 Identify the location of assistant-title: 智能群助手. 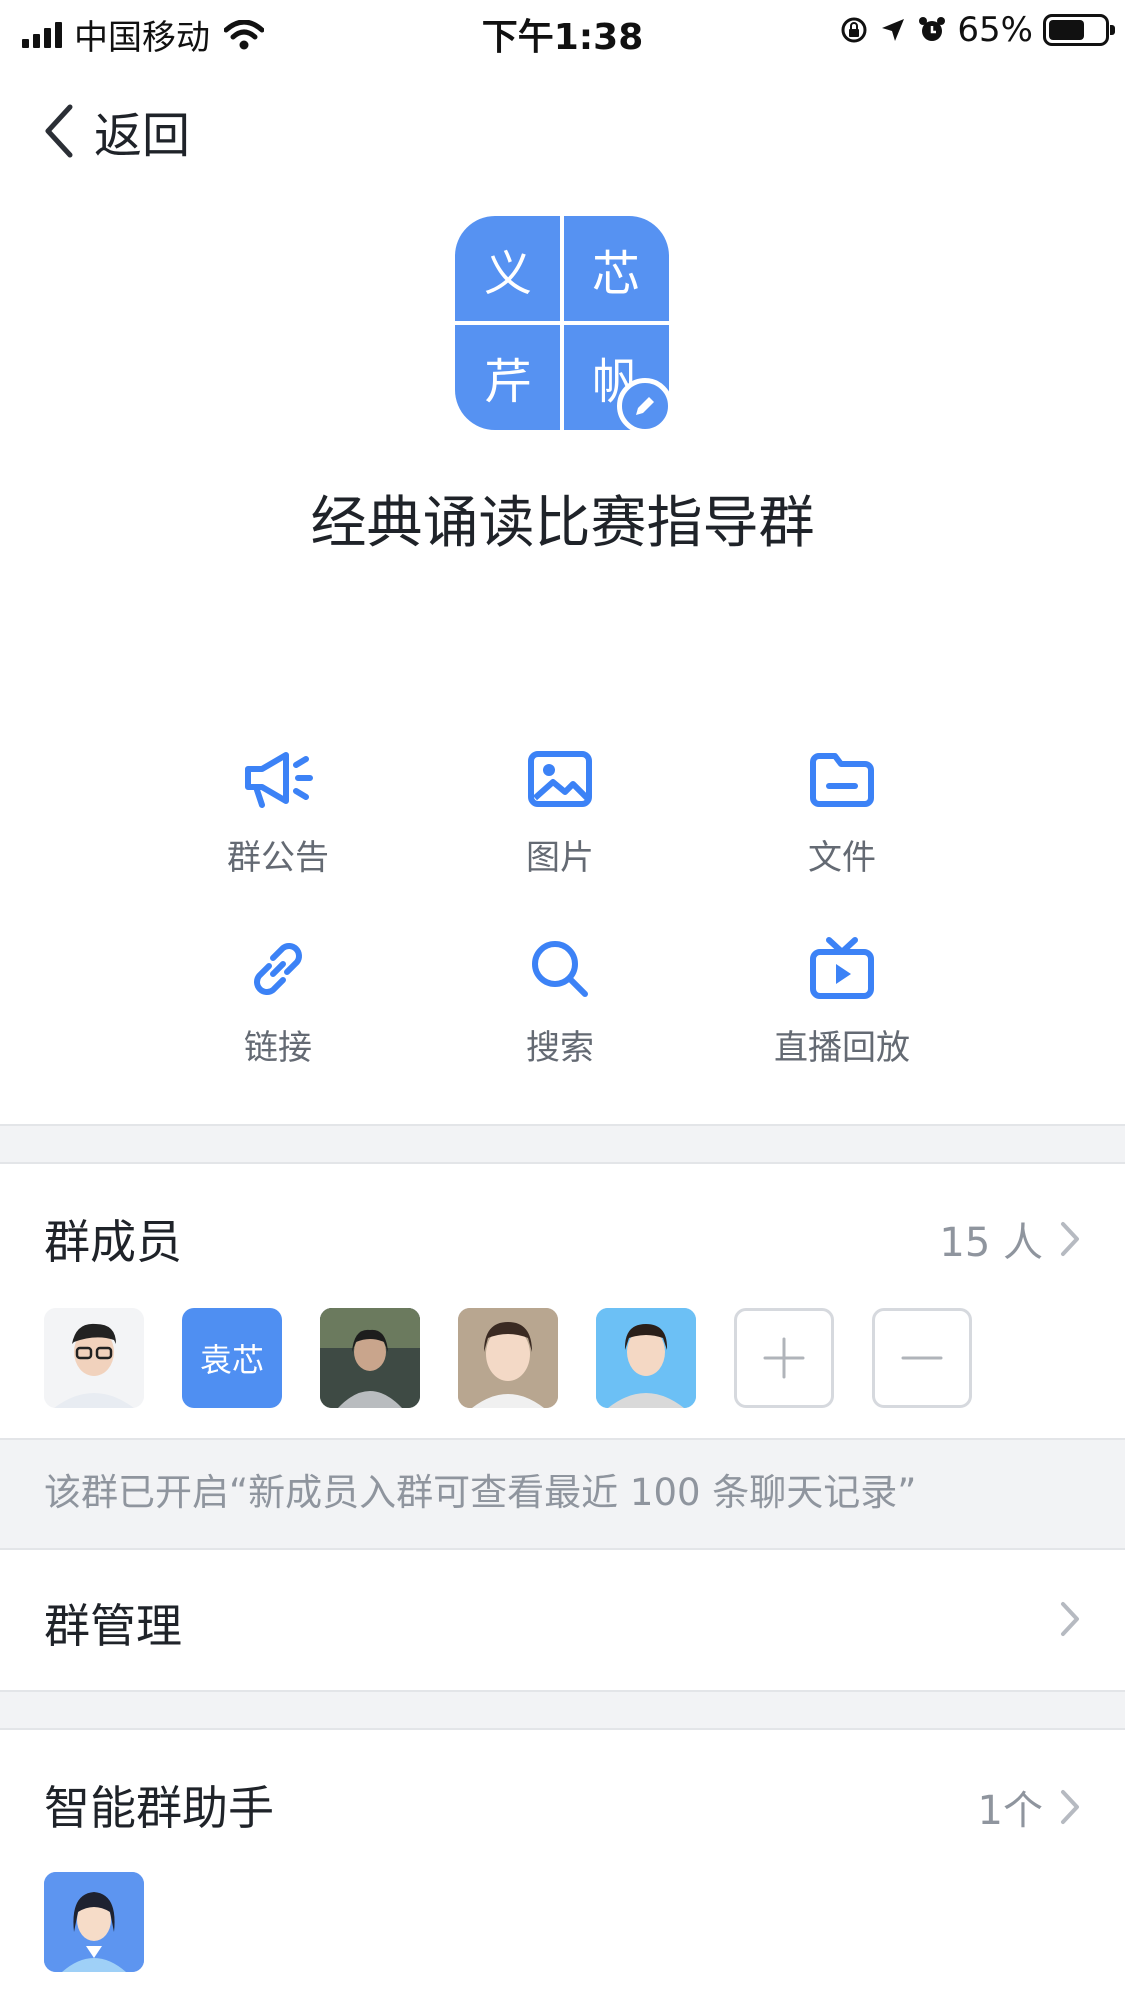
(159, 1808).